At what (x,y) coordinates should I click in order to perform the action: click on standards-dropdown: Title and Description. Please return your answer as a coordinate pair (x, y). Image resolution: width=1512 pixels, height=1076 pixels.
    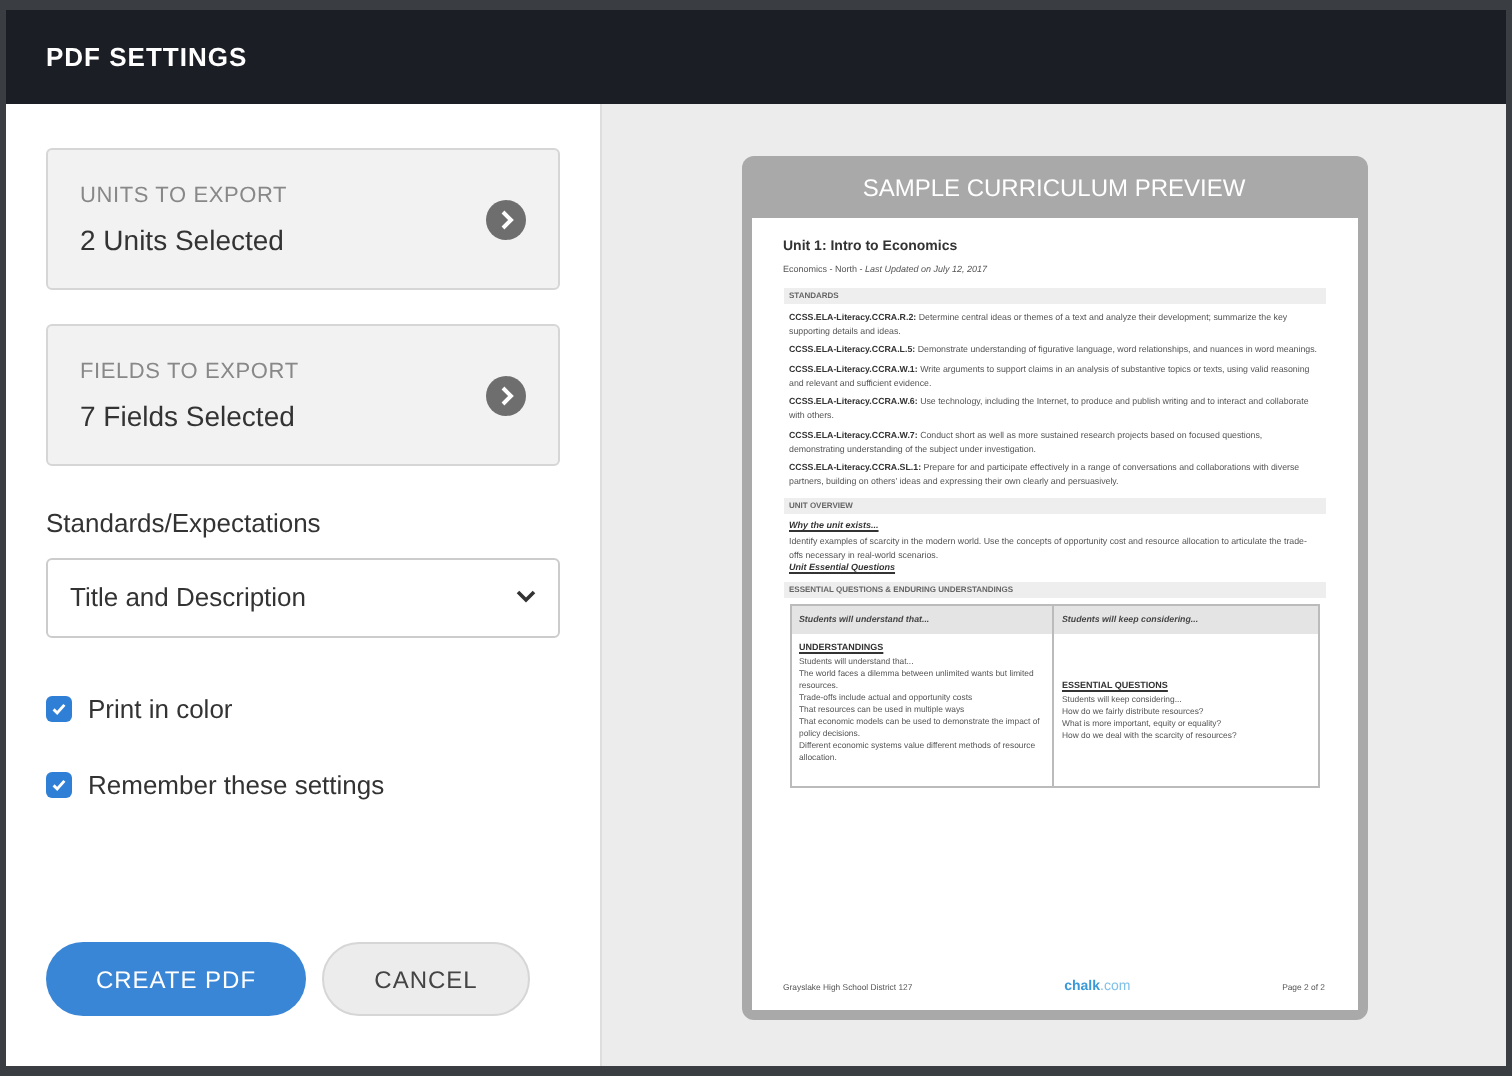
    Looking at the image, I should click on (303, 597).